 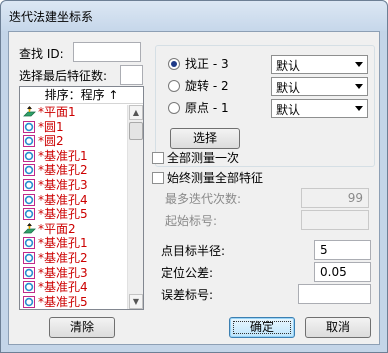 I want to click on list-item-label: *平面1, so click(x=57, y=112).